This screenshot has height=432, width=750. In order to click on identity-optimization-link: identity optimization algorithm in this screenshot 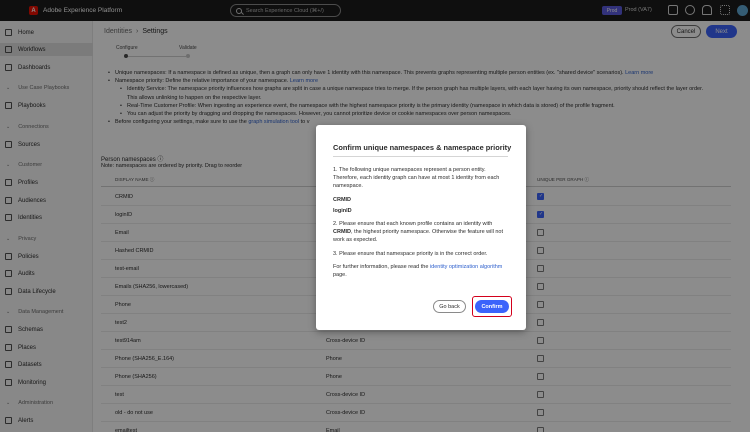, I will do `click(466, 267)`.